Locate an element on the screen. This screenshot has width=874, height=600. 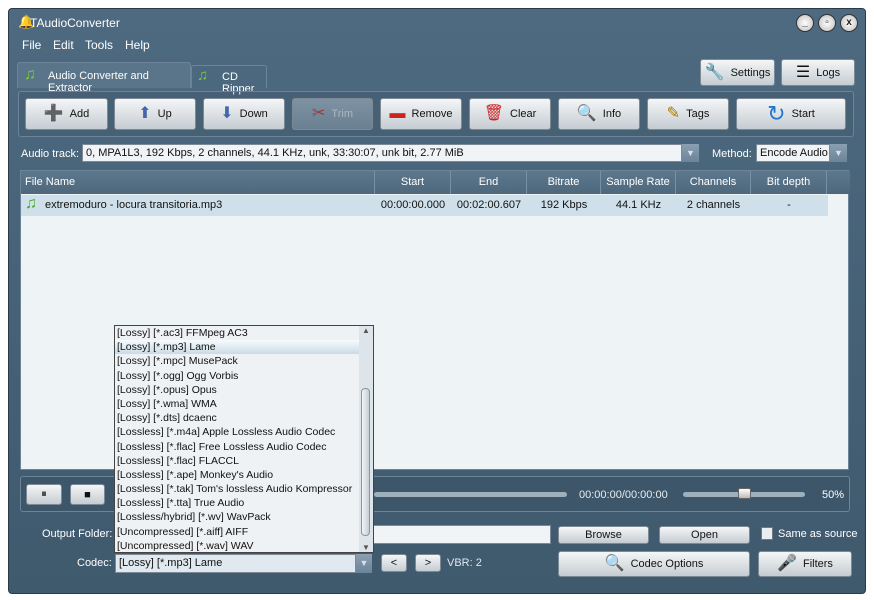
cell-bit-depth: - is located at coordinates (789, 205).